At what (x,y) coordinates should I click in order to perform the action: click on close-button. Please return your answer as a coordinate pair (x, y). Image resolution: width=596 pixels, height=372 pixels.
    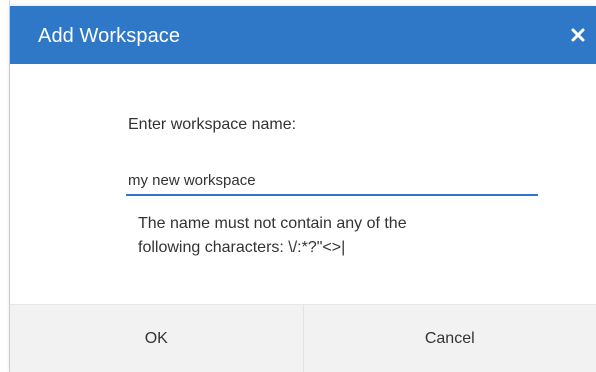
    Looking at the image, I should click on (578, 35).